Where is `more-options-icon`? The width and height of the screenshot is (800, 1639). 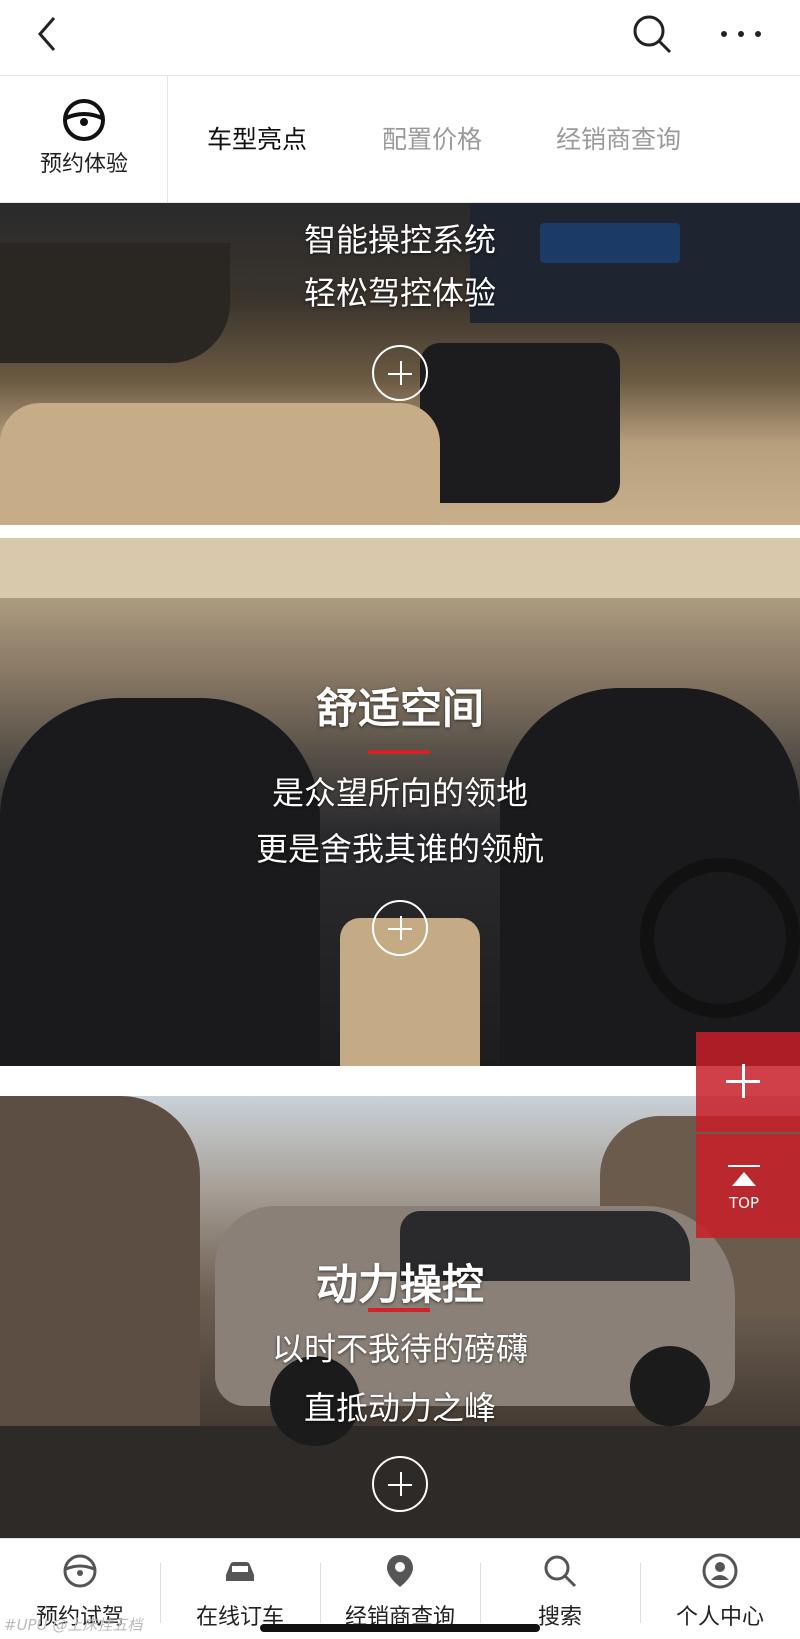
more-options-icon is located at coordinates (741, 34).